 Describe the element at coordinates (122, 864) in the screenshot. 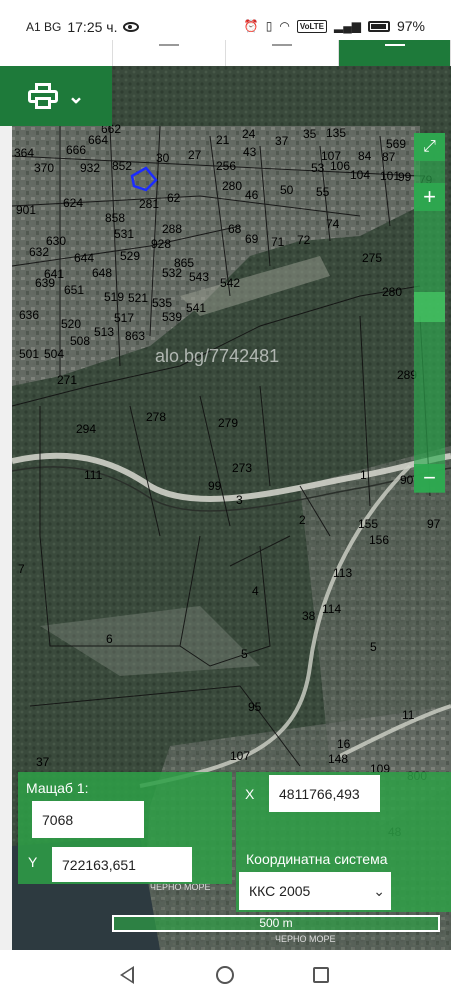

I see `y-coordinate-field: 722163,651` at that location.